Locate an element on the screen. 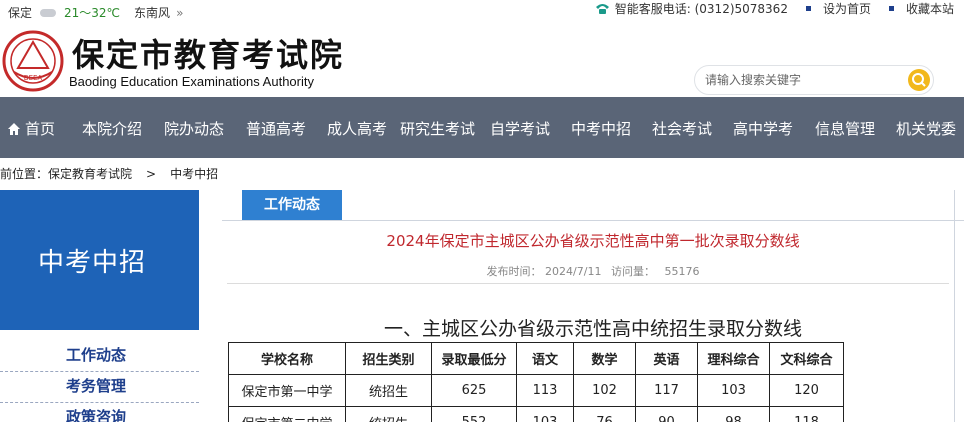 The height and width of the screenshot is (422, 964). table-cell: 102 is located at coordinates (604, 390).